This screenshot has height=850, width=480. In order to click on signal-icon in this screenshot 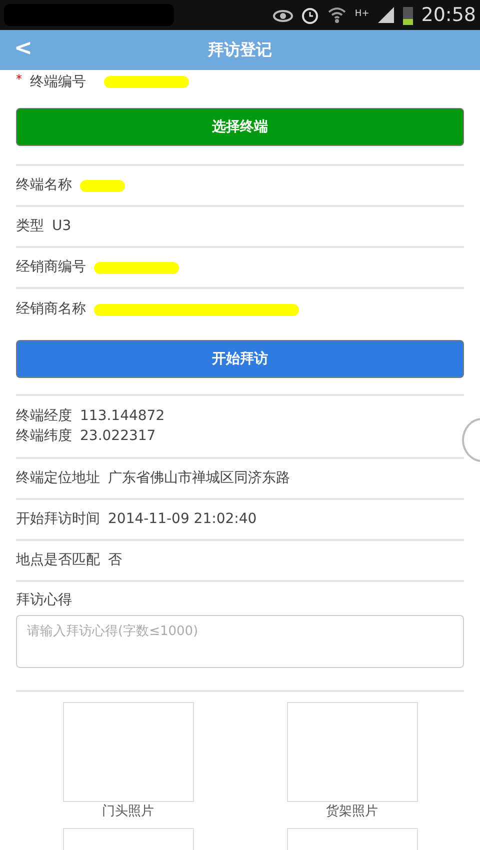, I will do `click(386, 15)`.